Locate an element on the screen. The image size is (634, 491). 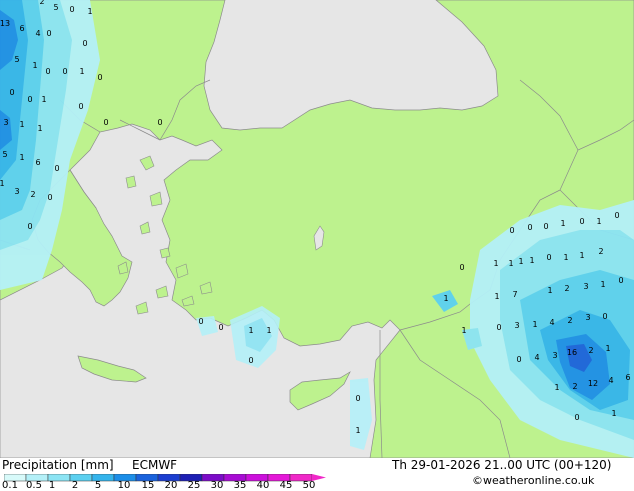
precip-value: 16 is located at coordinates (572, 352).